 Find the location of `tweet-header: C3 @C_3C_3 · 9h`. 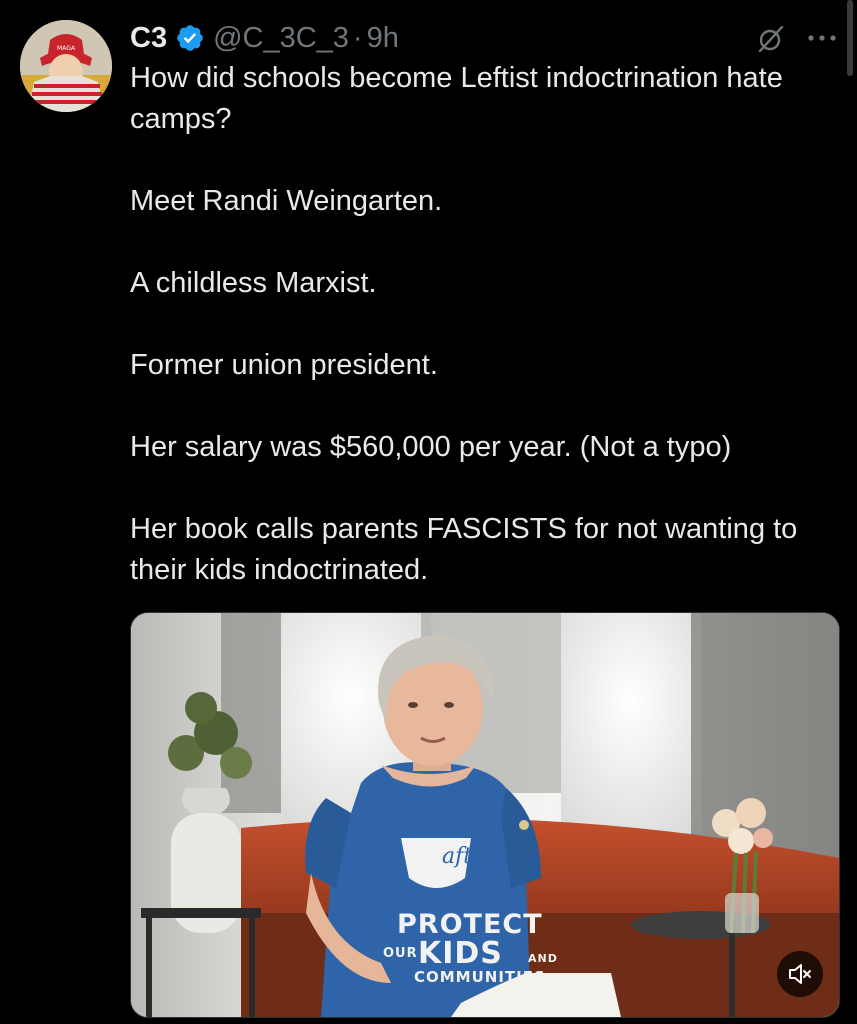

tweet-header: C3 @C_3C_3 · 9h is located at coordinates (264, 38).